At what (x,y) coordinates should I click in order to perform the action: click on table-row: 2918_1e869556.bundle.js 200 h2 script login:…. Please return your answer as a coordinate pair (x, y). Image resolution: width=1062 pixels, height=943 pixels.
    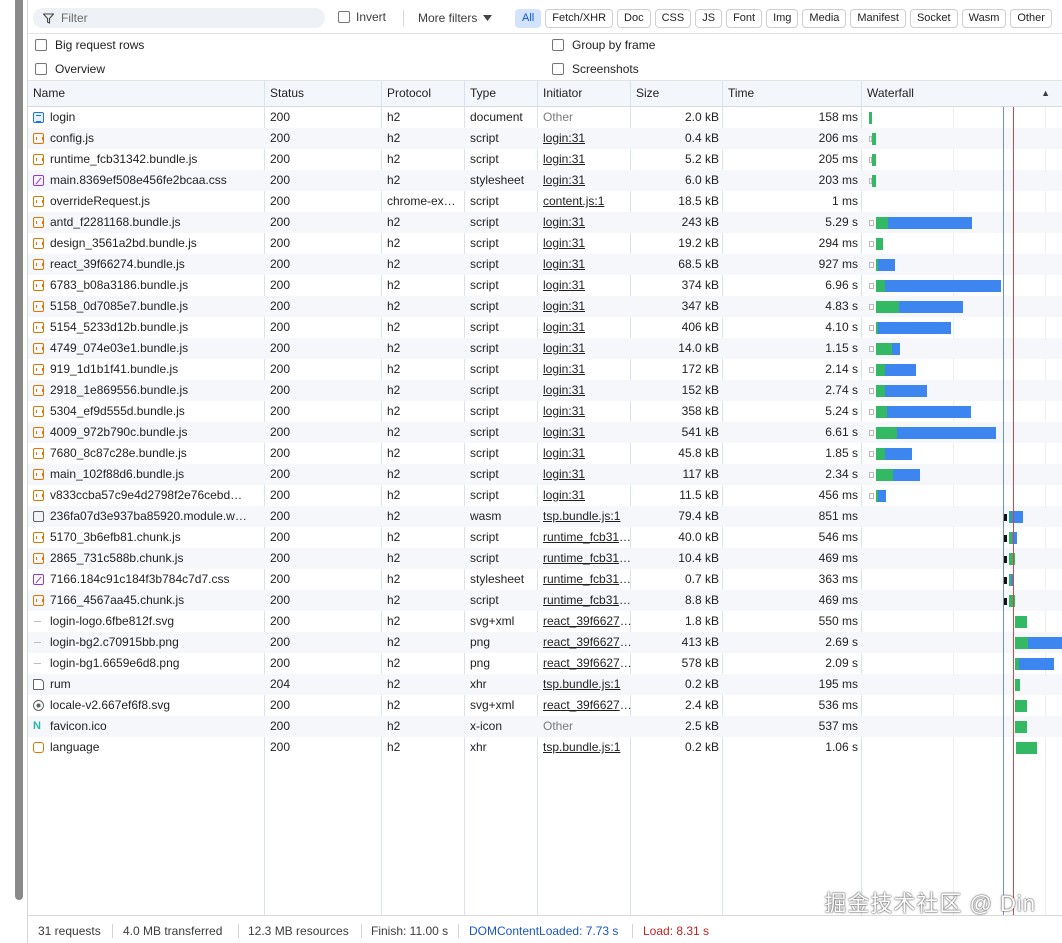
    Looking at the image, I should click on (545, 390).